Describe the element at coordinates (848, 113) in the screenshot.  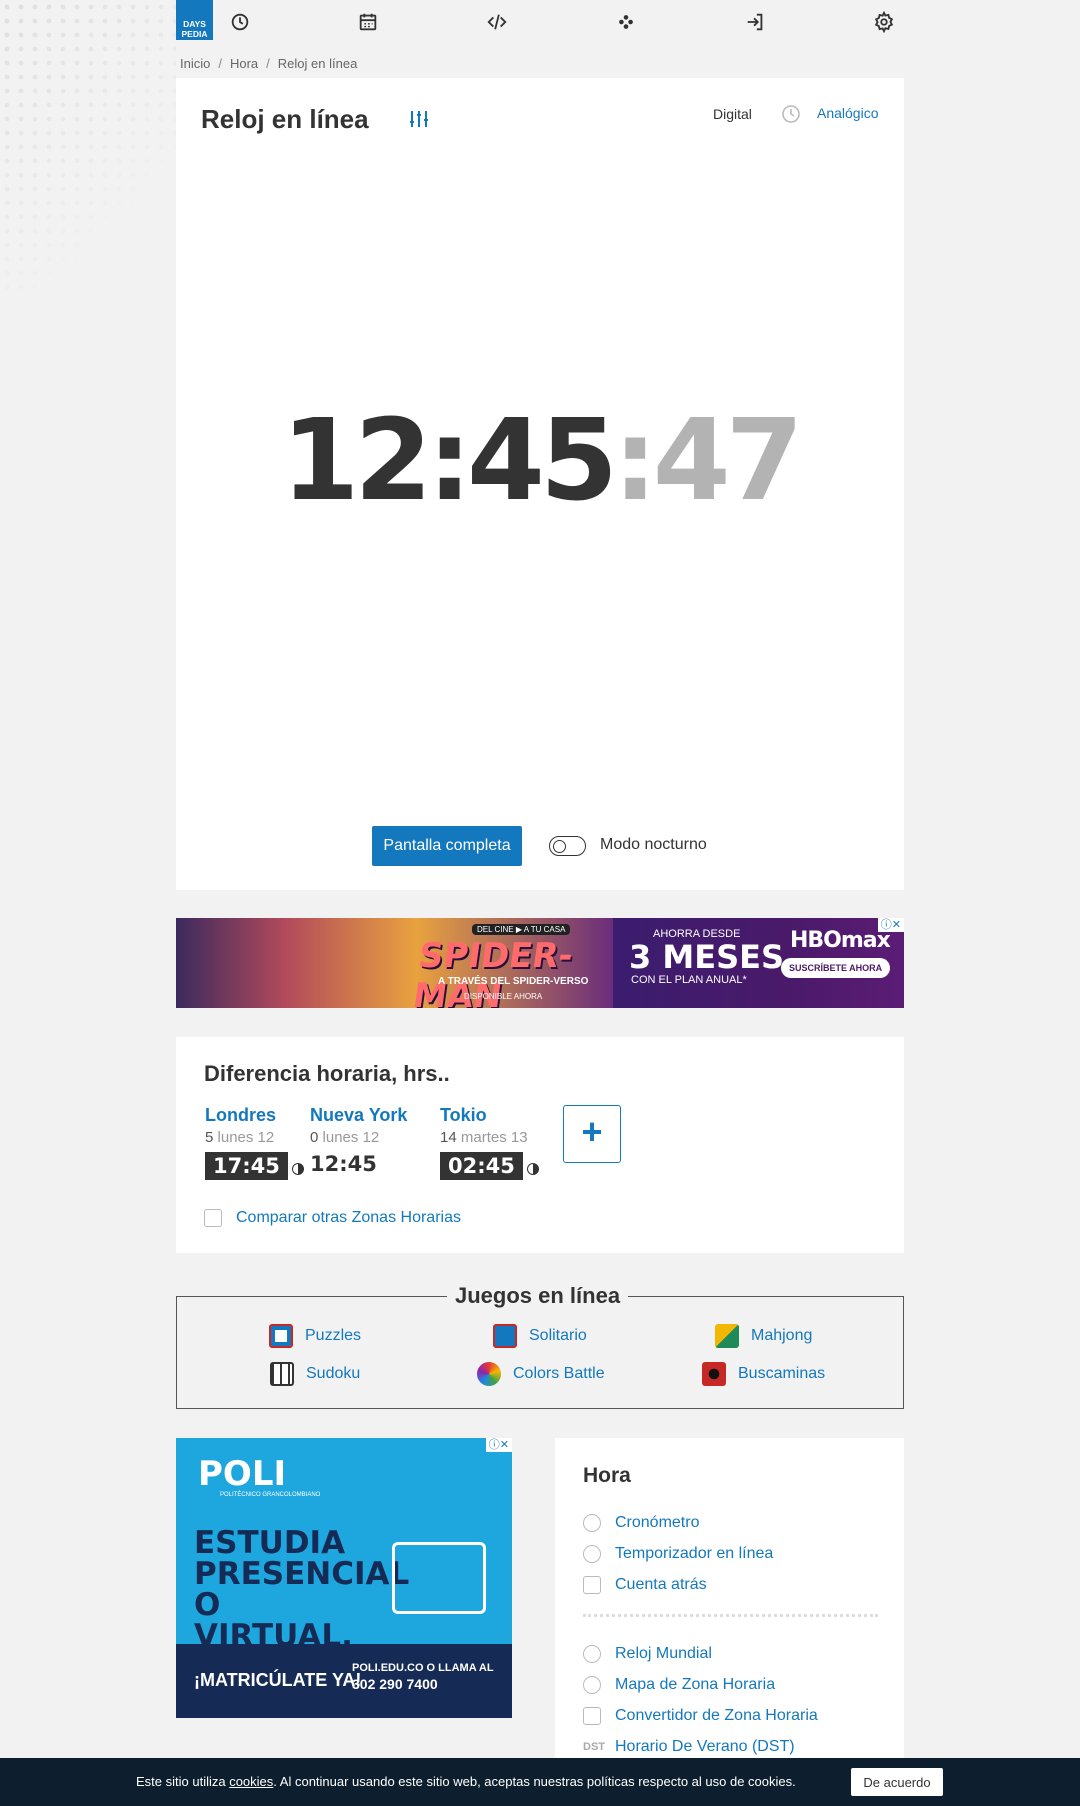
I see `mode-analog-tab: Analógico` at that location.